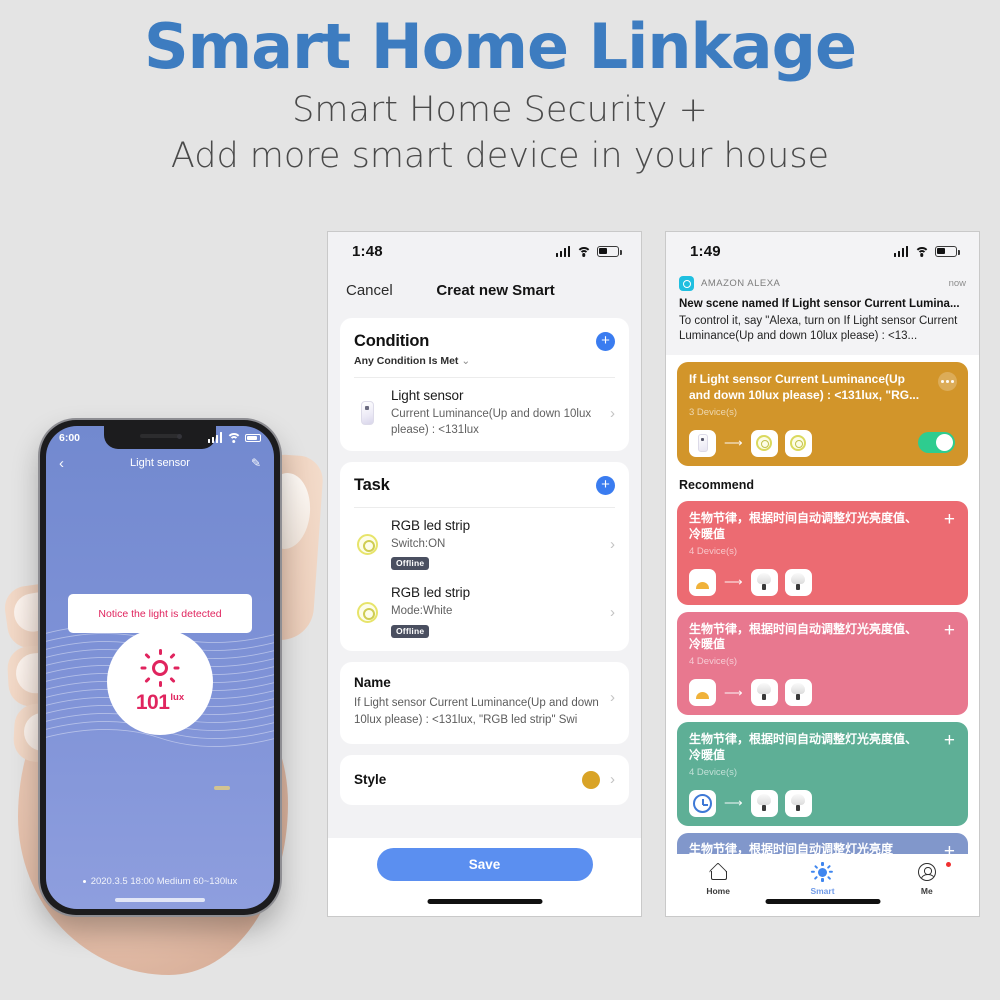 This screenshot has height=1000, width=1000. I want to click on tab-smart: Smart, so click(822, 878).